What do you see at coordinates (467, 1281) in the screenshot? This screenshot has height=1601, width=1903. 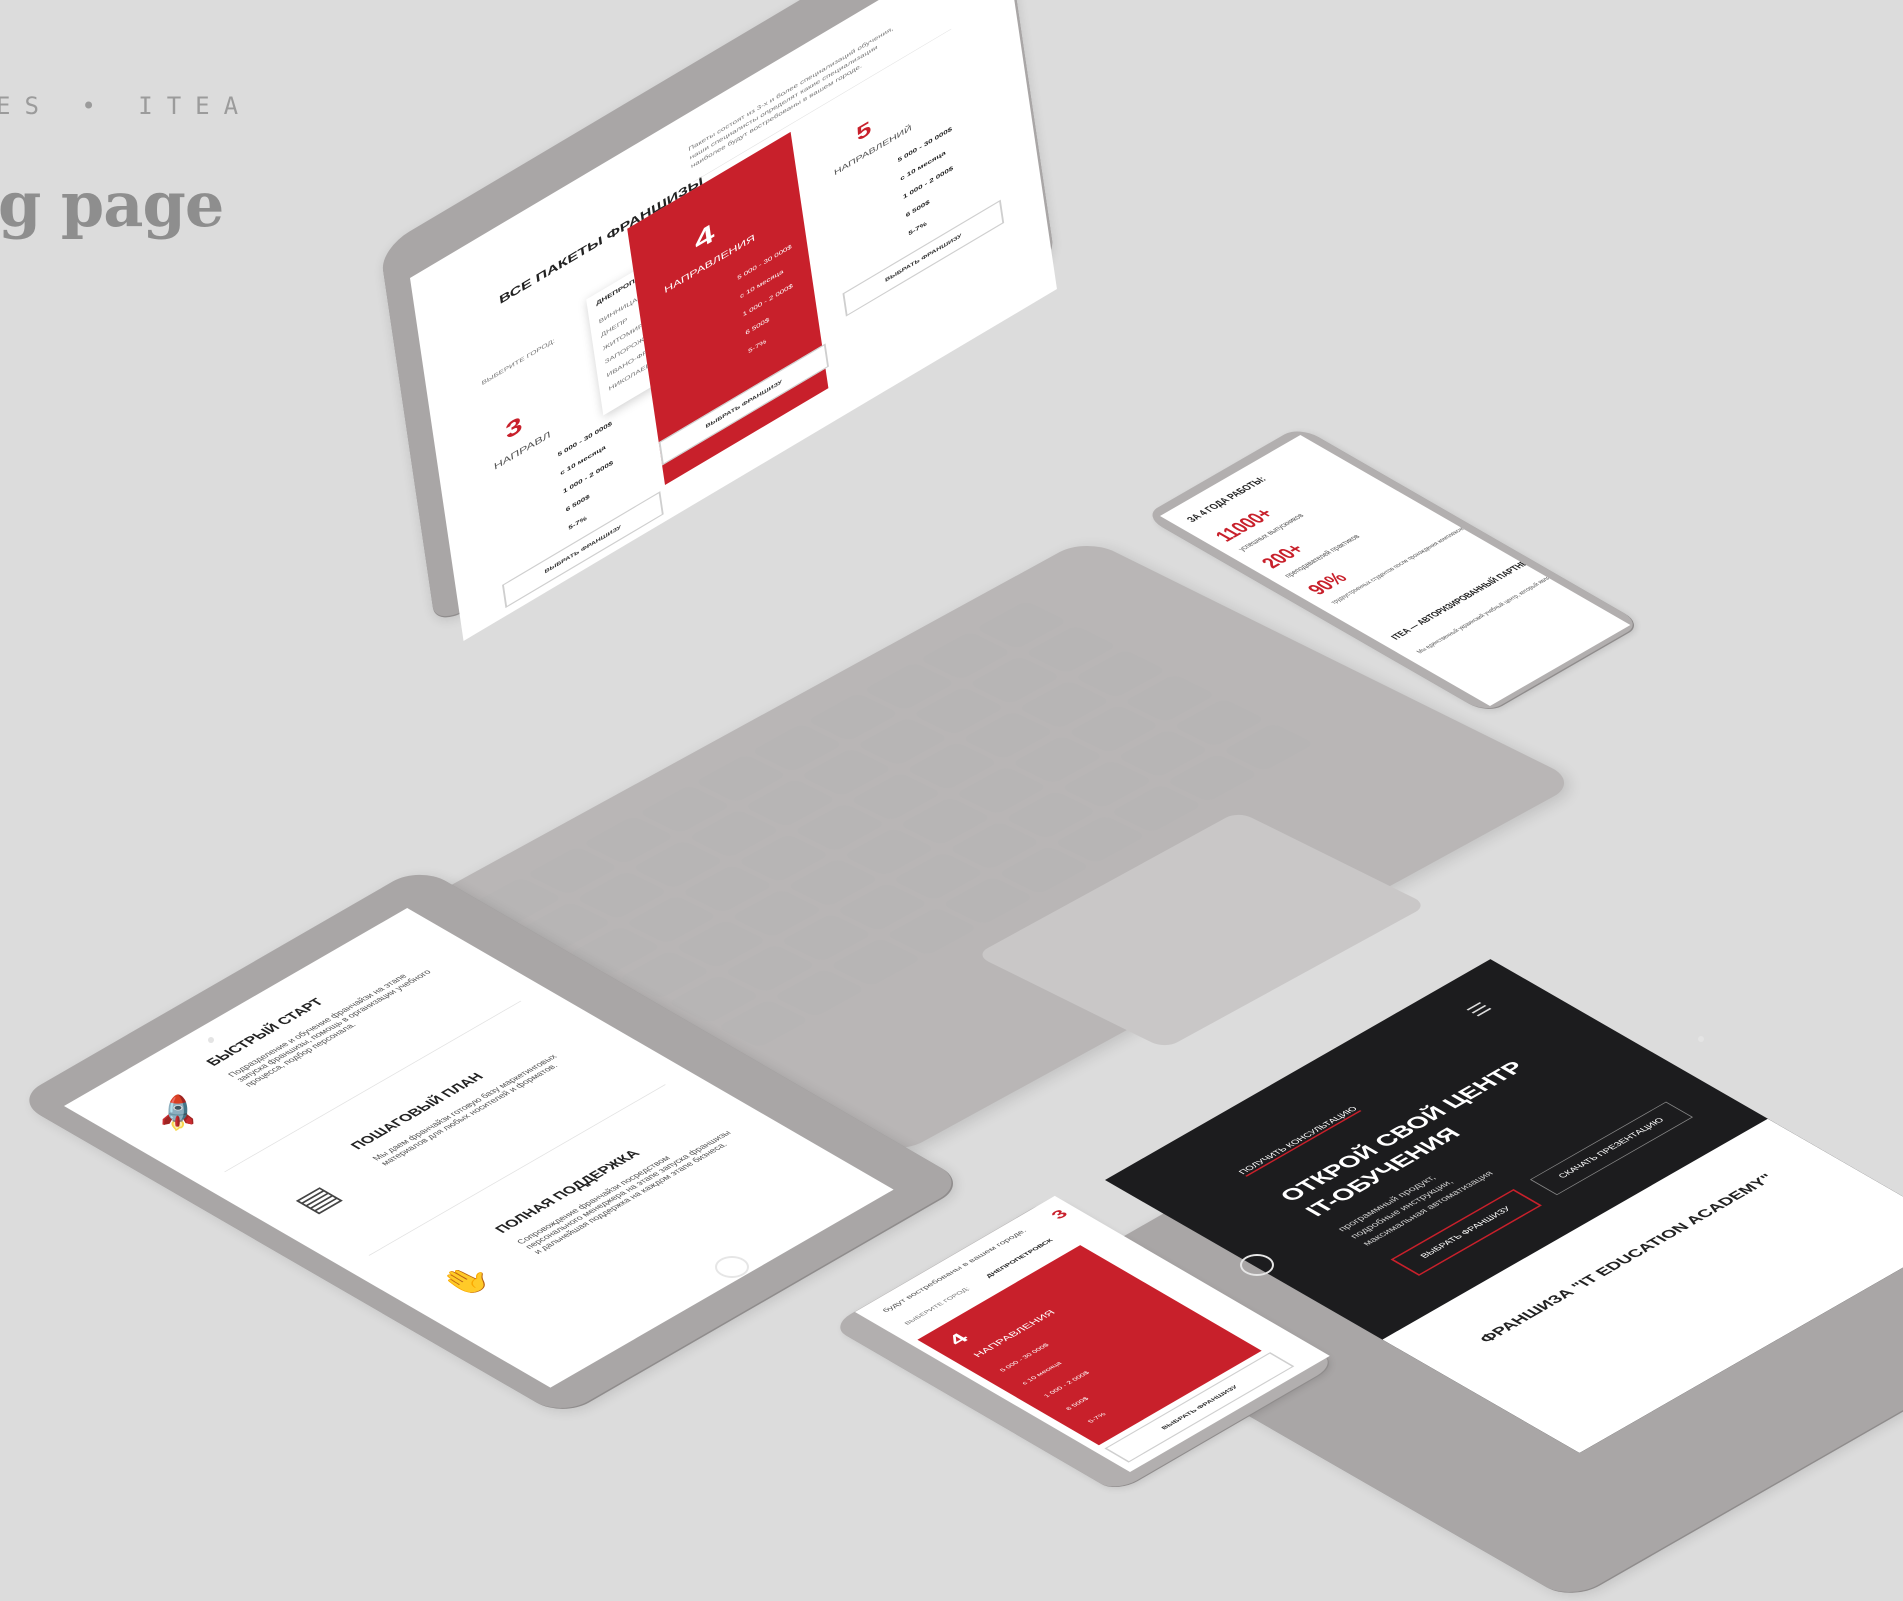 I see `support-icon: ✋` at bounding box center [467, 1281].